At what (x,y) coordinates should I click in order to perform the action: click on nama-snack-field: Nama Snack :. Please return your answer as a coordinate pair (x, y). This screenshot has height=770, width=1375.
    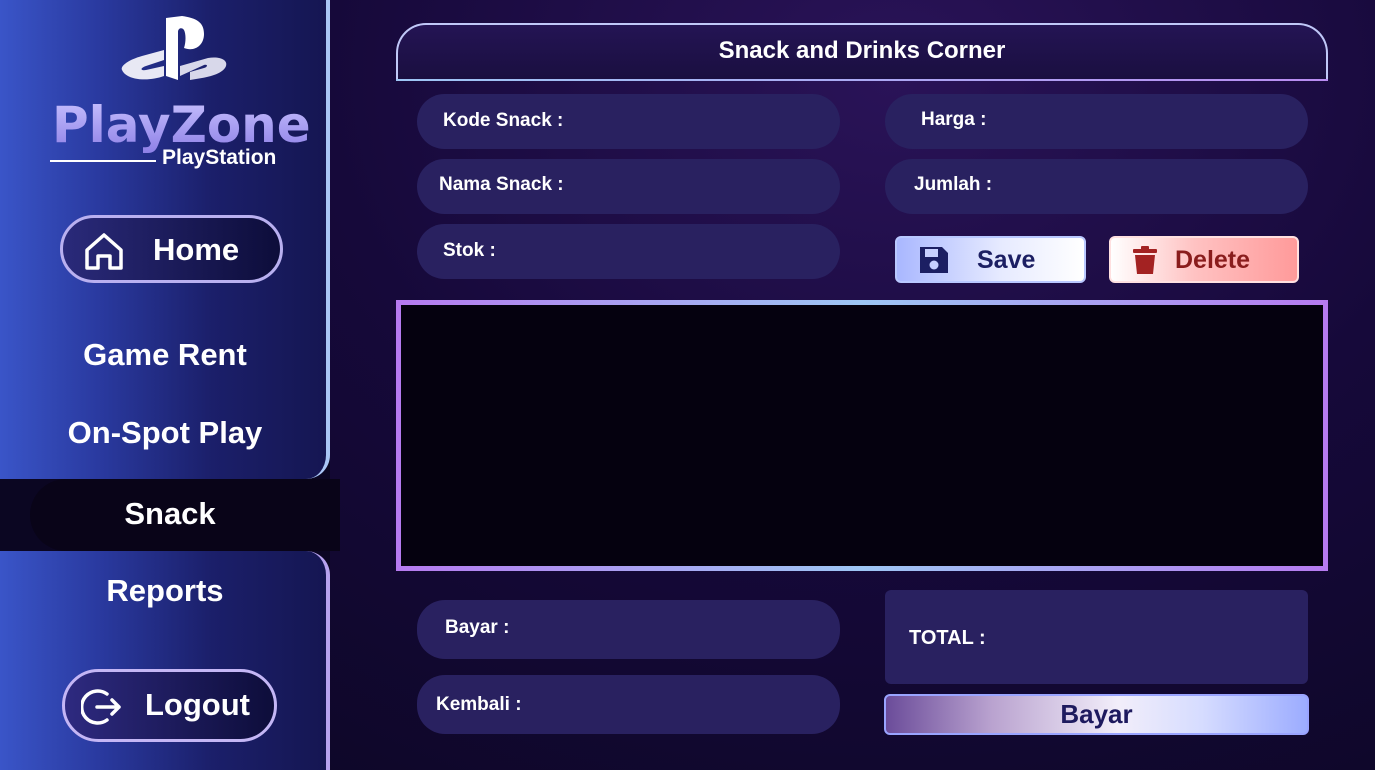
    Looking at the image, I should click on (628, 186).